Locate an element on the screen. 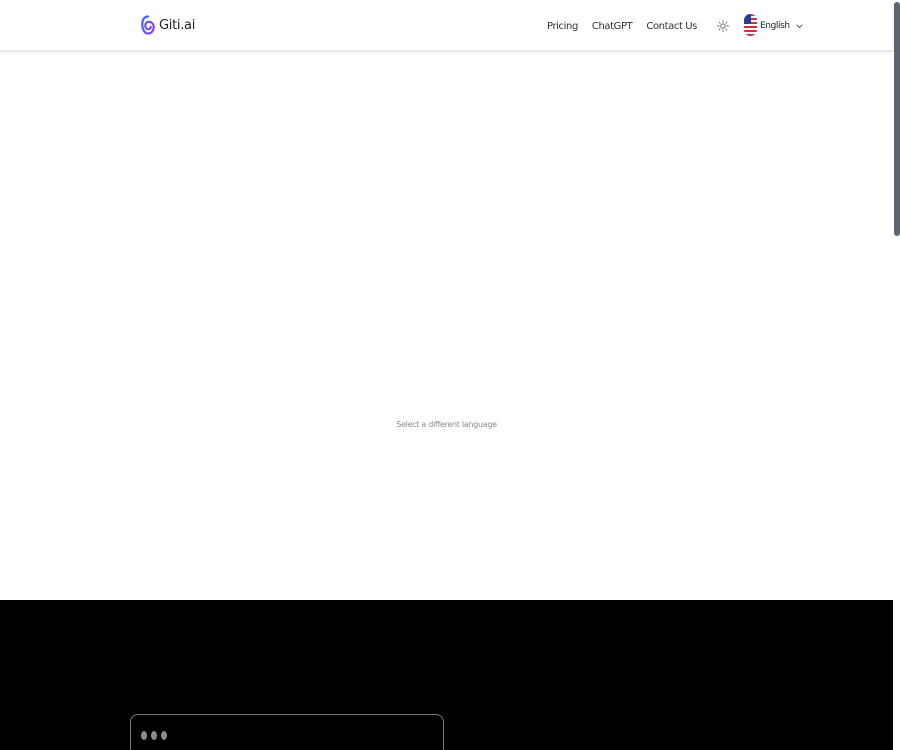 This screenshot has width=900, height=750. code-window is located at coordinates (287, 732).